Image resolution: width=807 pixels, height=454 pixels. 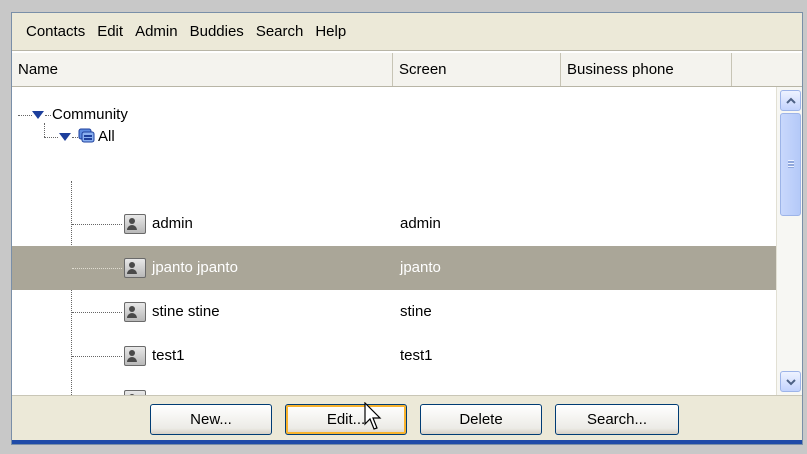 I want to click on menu-help: Help, so click(x=330, y=32).